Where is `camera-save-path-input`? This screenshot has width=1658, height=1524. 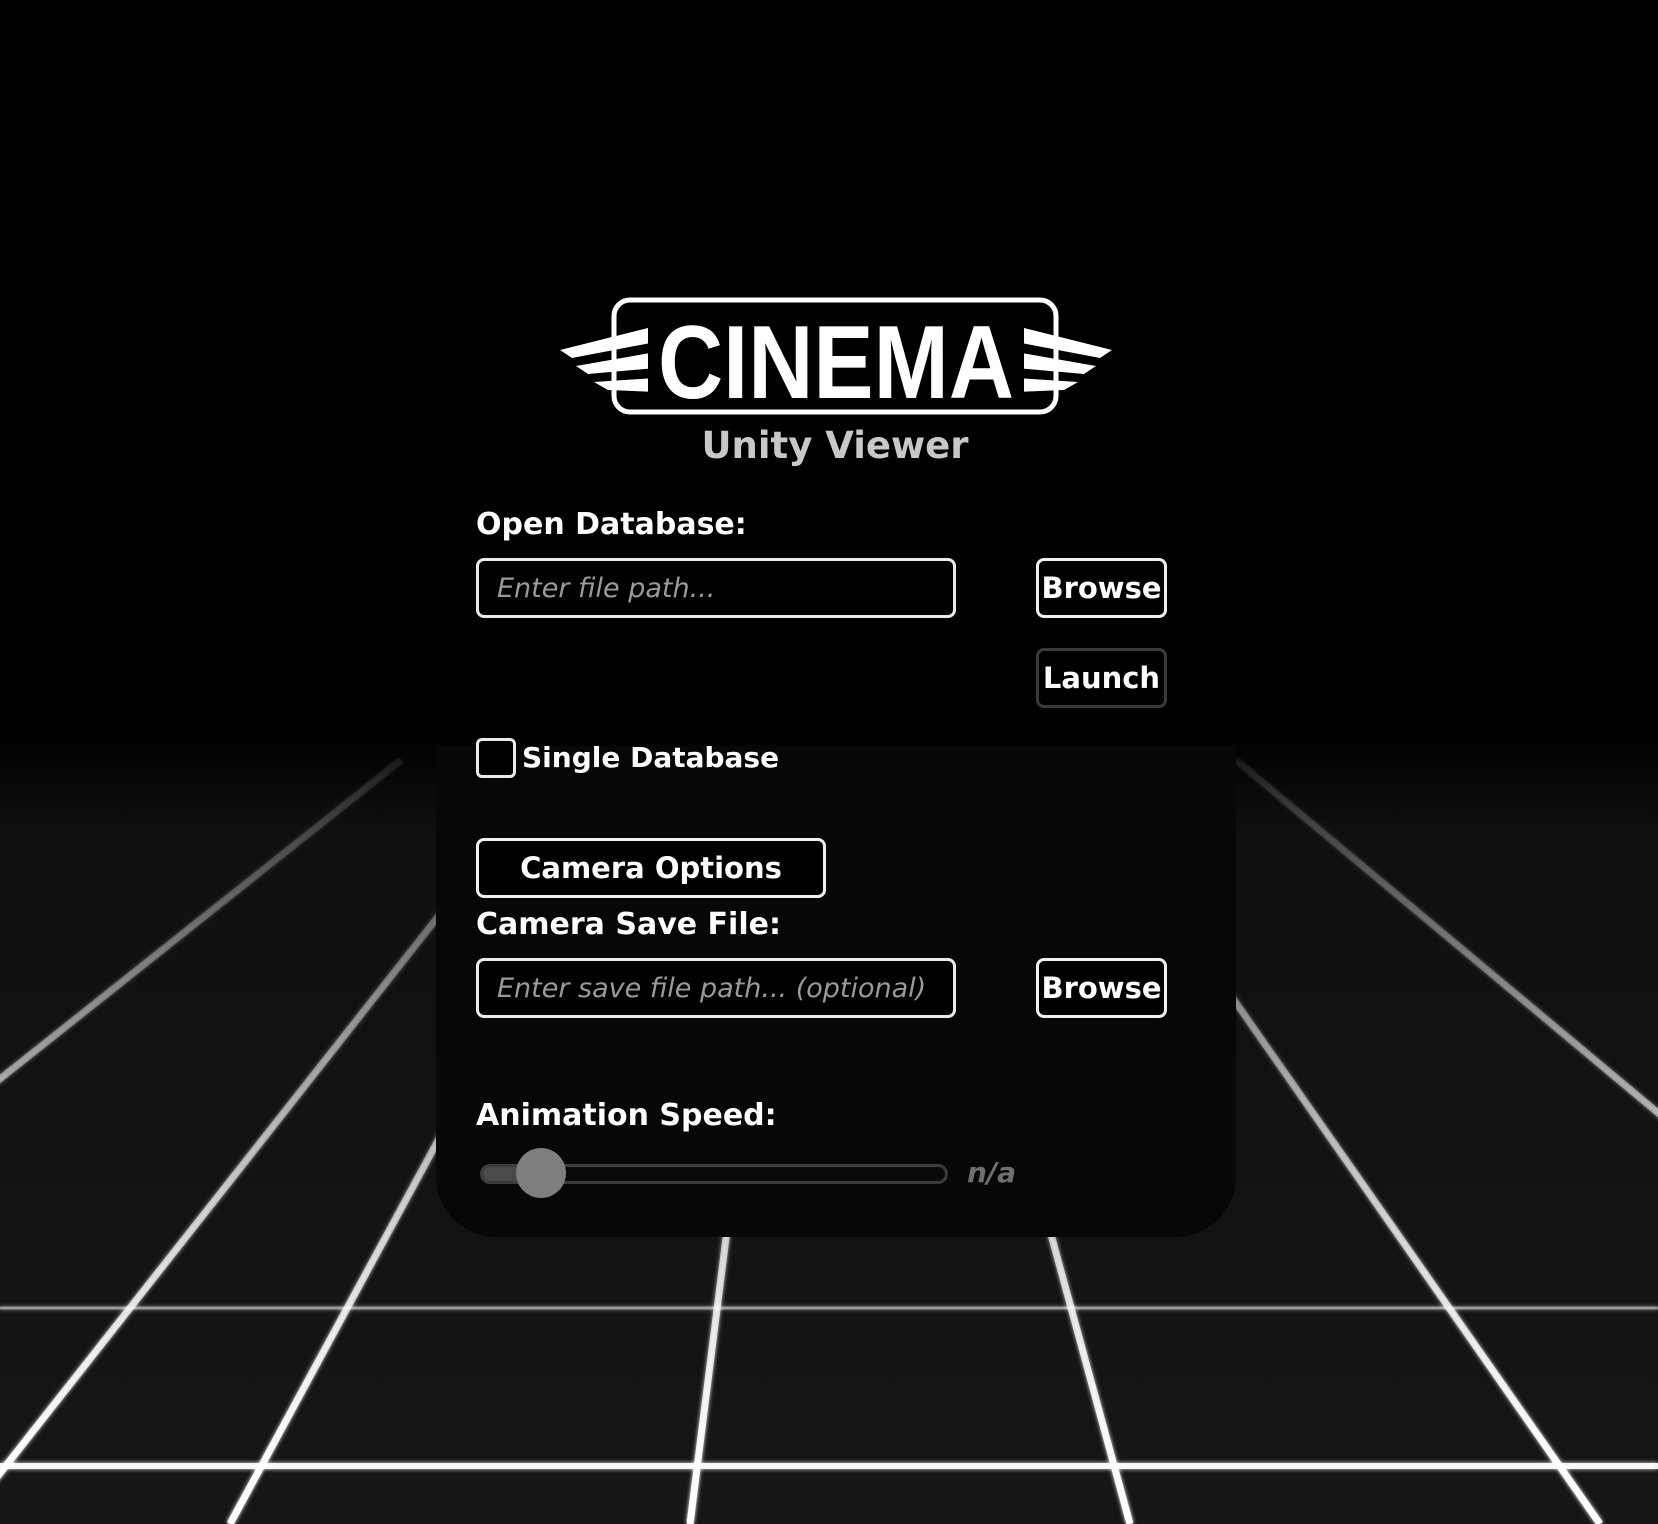 camera-save-path-input is located at coordinates (716, 988).